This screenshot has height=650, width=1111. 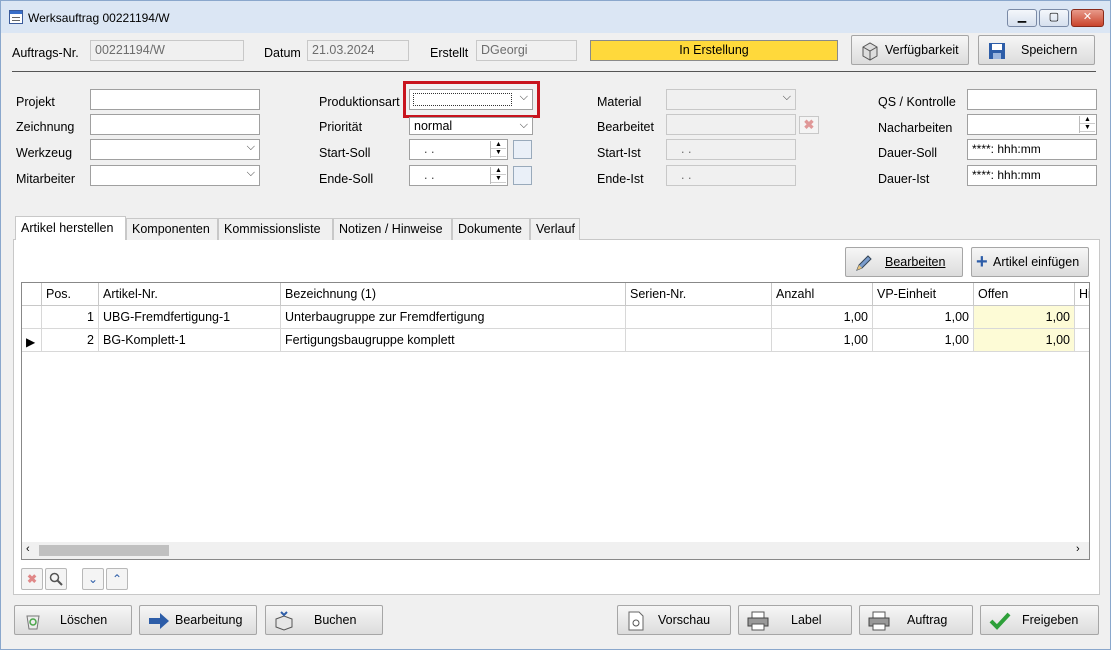 I want to click on qs-field, so click(x=1032, y=99).